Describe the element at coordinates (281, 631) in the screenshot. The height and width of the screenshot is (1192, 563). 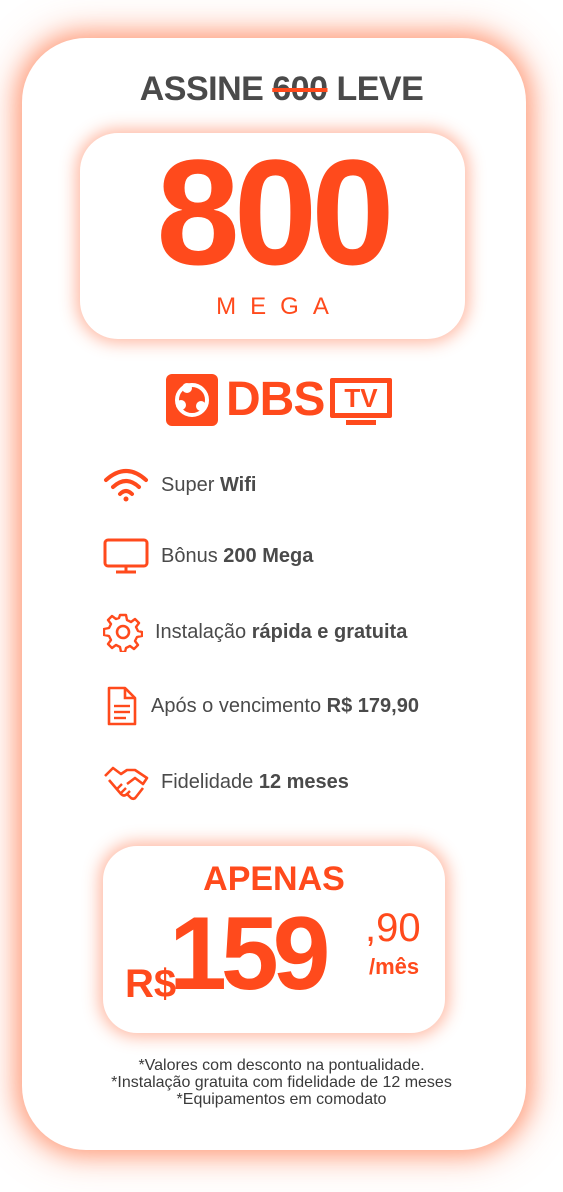
I see `feature-text: Instalação rápida e gratuita` at that location.